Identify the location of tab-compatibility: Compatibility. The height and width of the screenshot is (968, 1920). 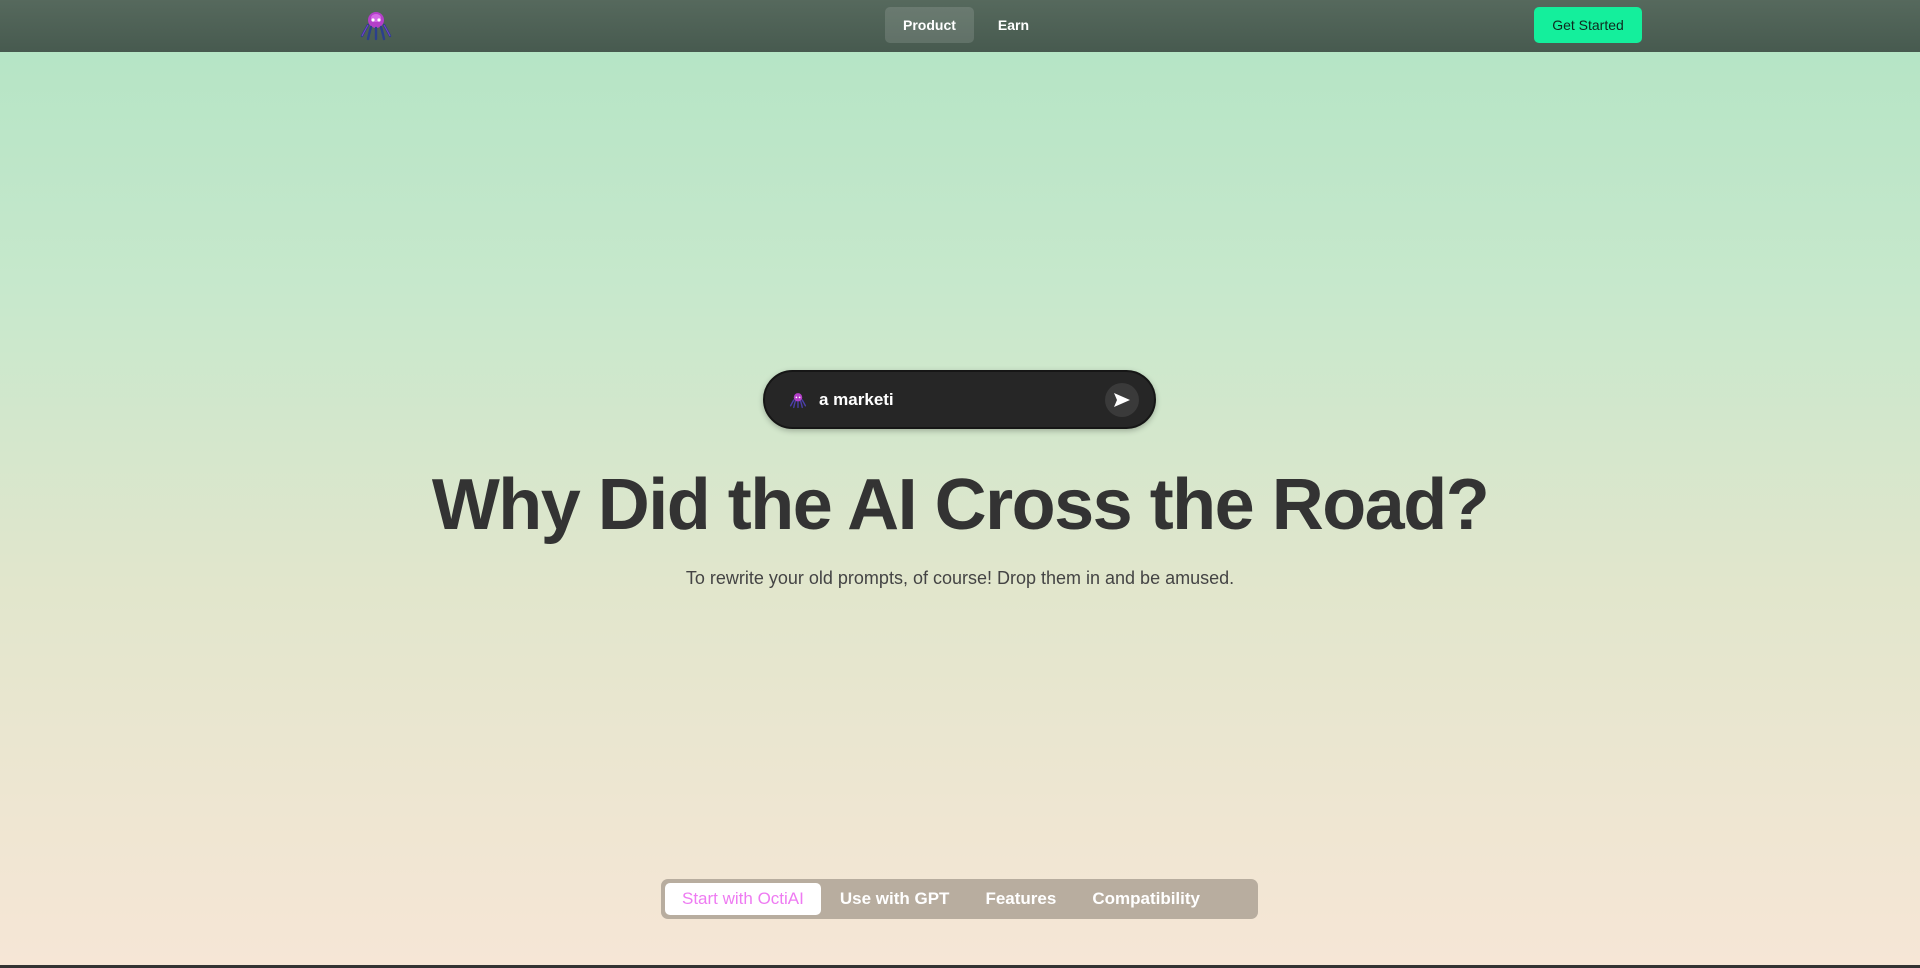
(1146, 899).